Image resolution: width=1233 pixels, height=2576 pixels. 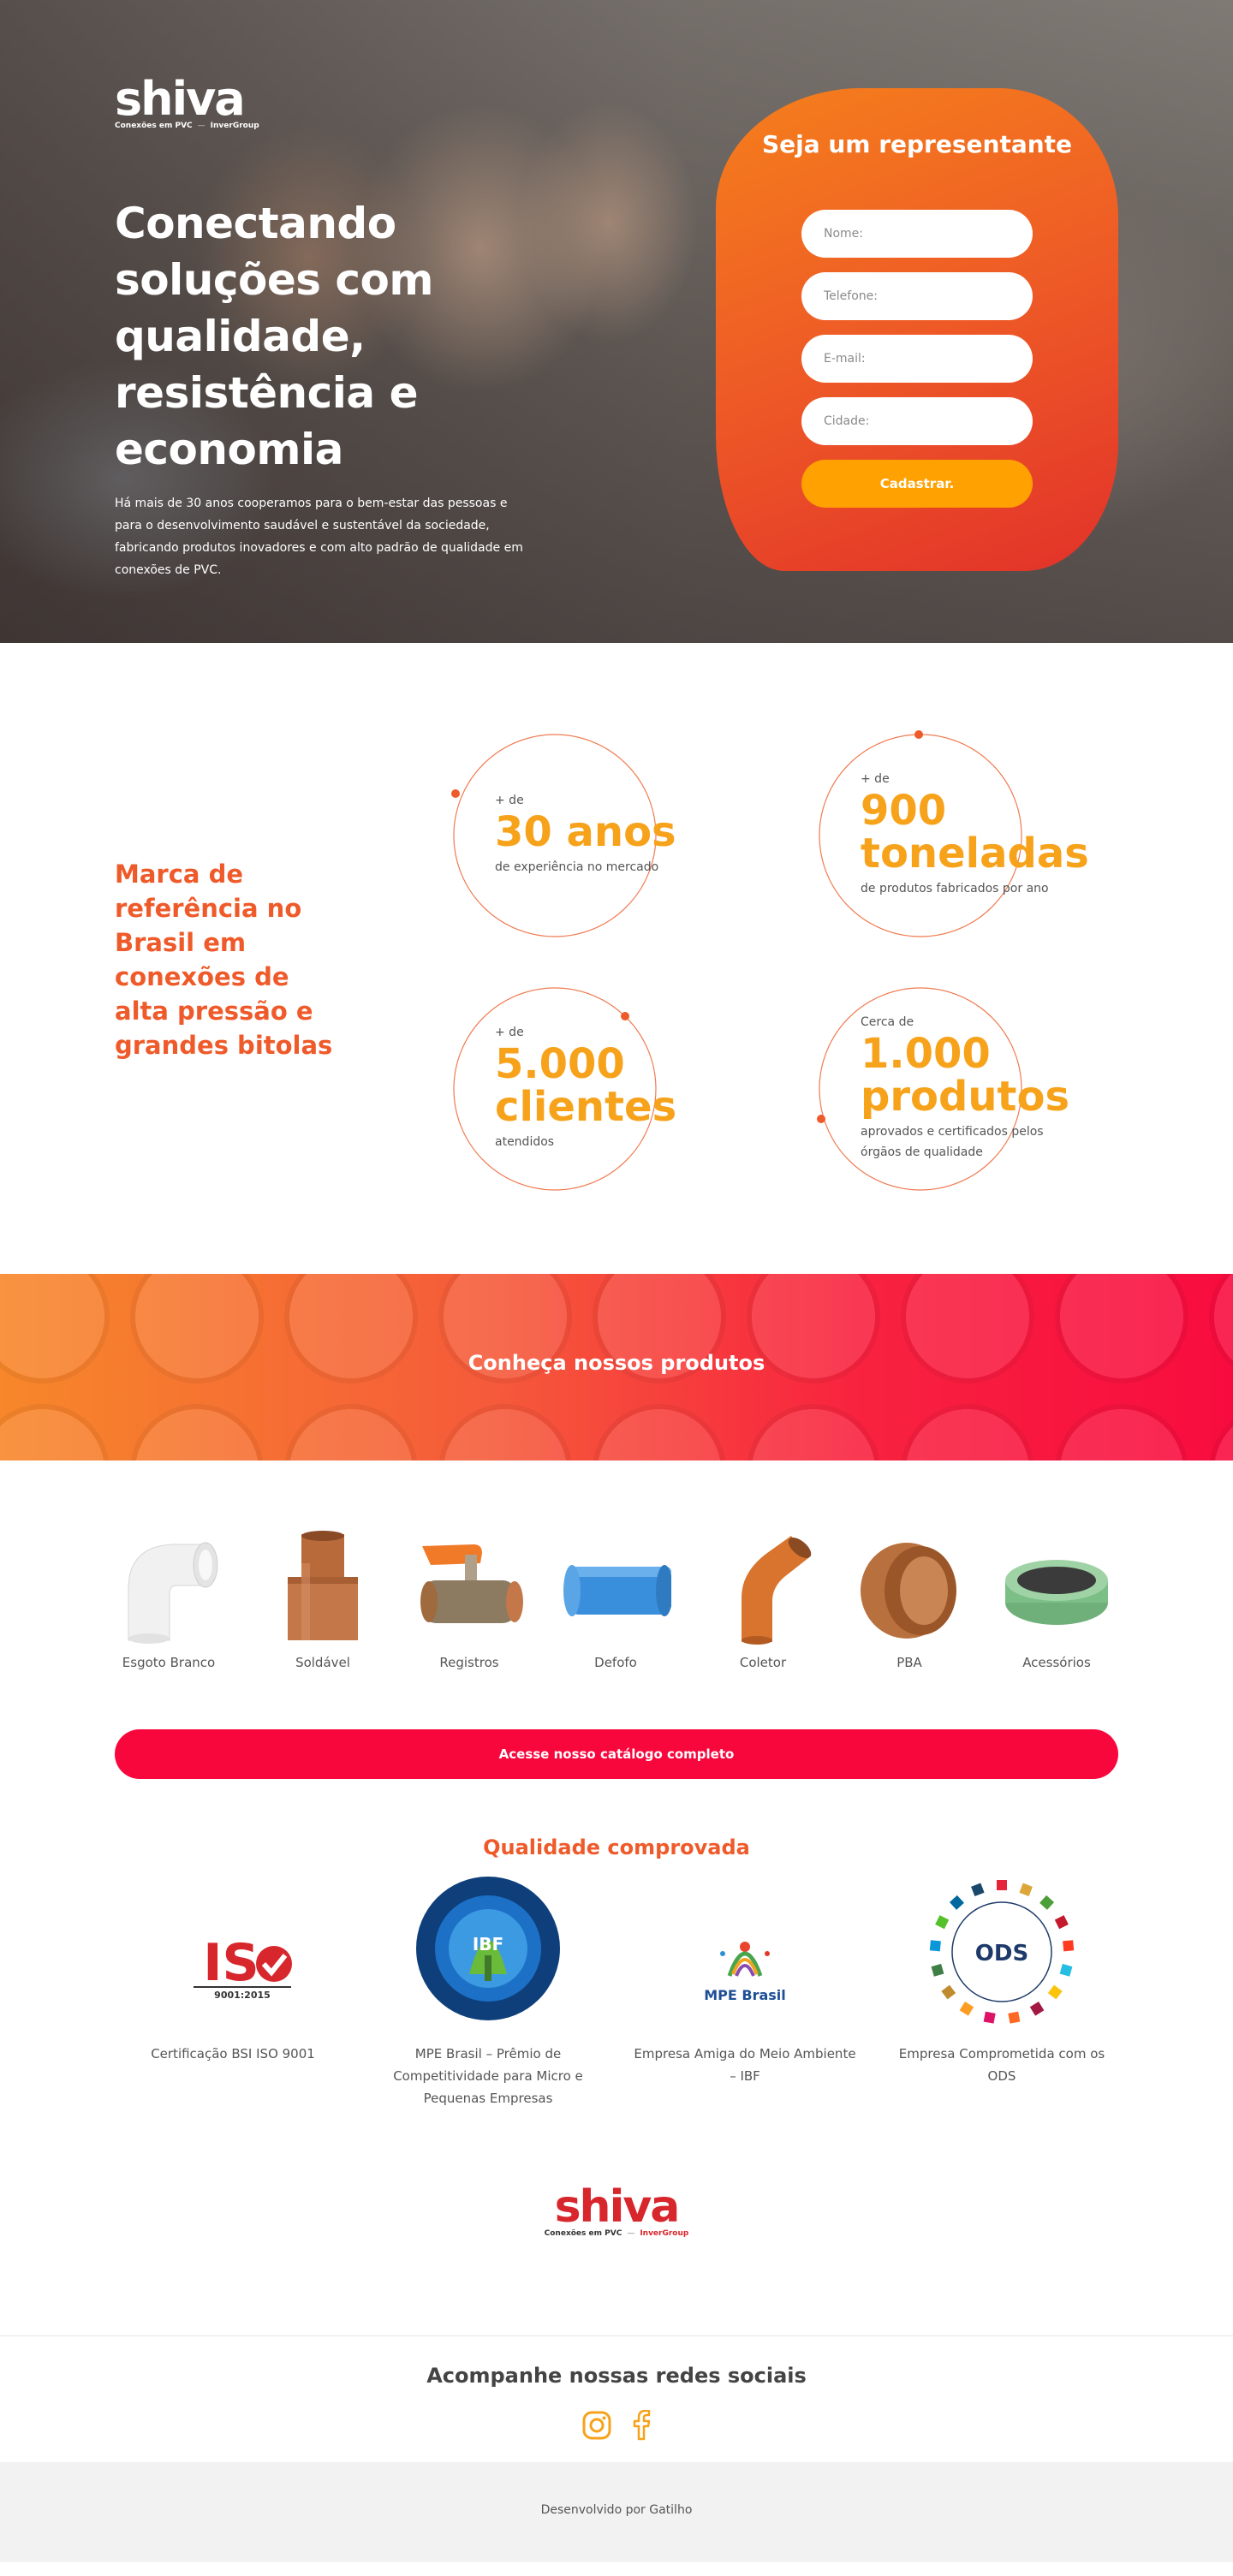 I want to click on ods-seal-icon: ODS, so click(x=1001, y=1952).